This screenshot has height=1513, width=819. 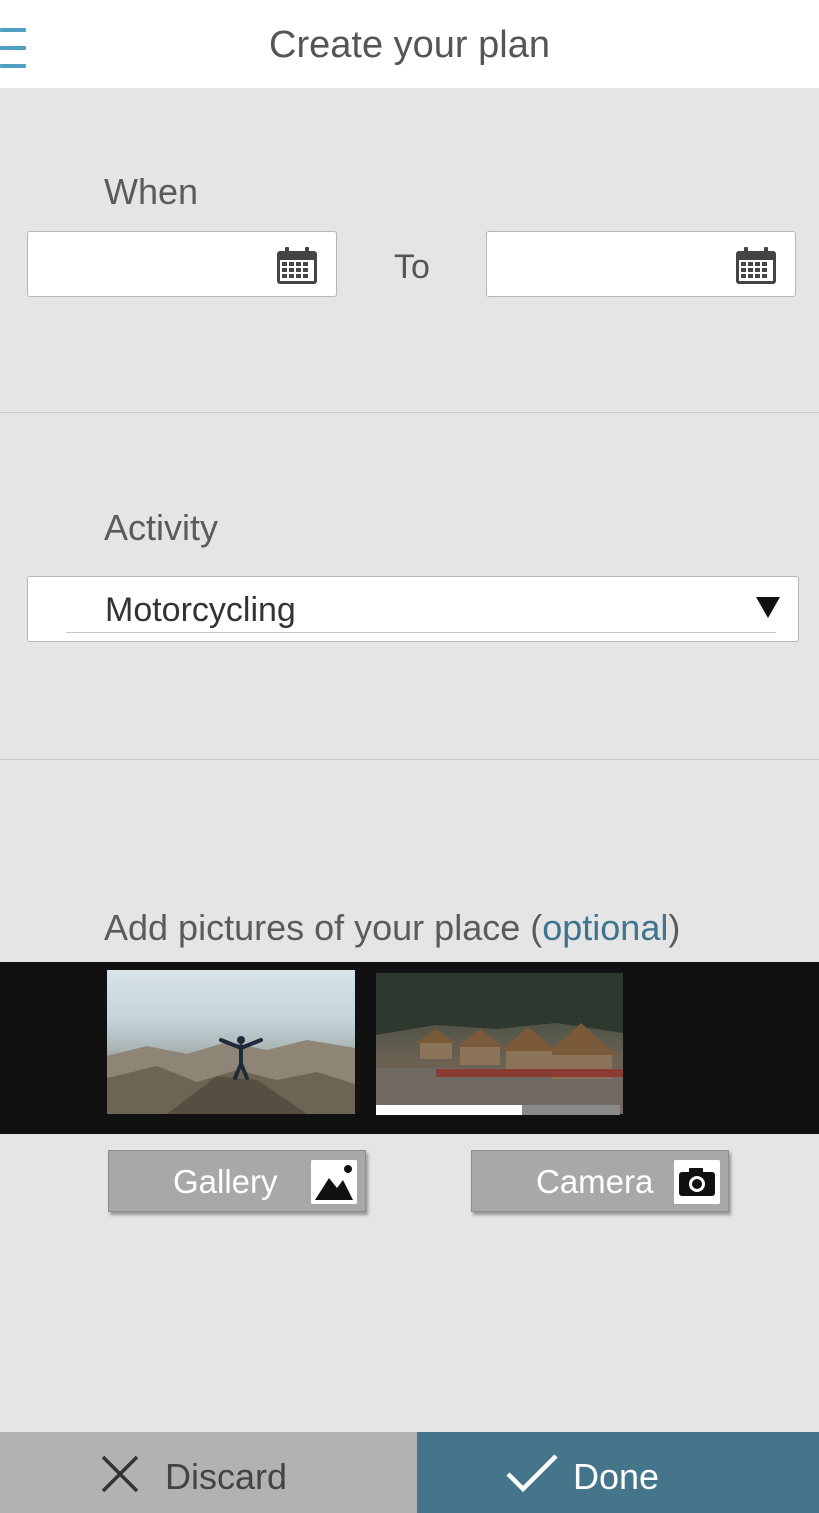 What do you see at coordinates (532, 1473) in the screenshot?
I see `checkmark-icon` at bounding box center [532, 1473].